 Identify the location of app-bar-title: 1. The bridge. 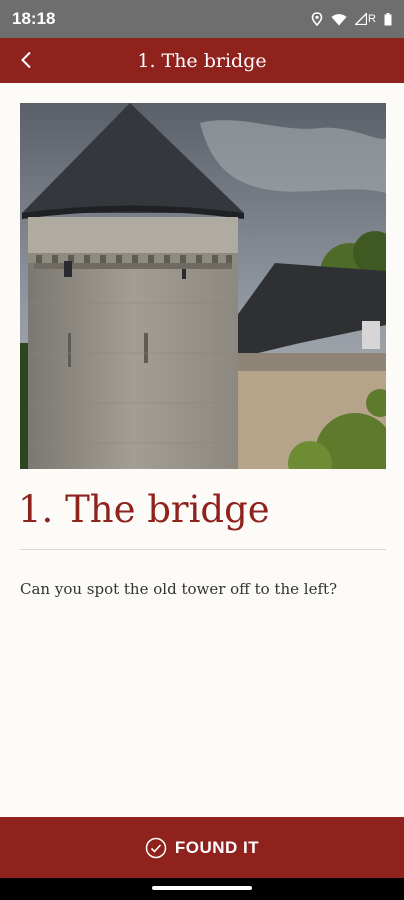
(202, 60).